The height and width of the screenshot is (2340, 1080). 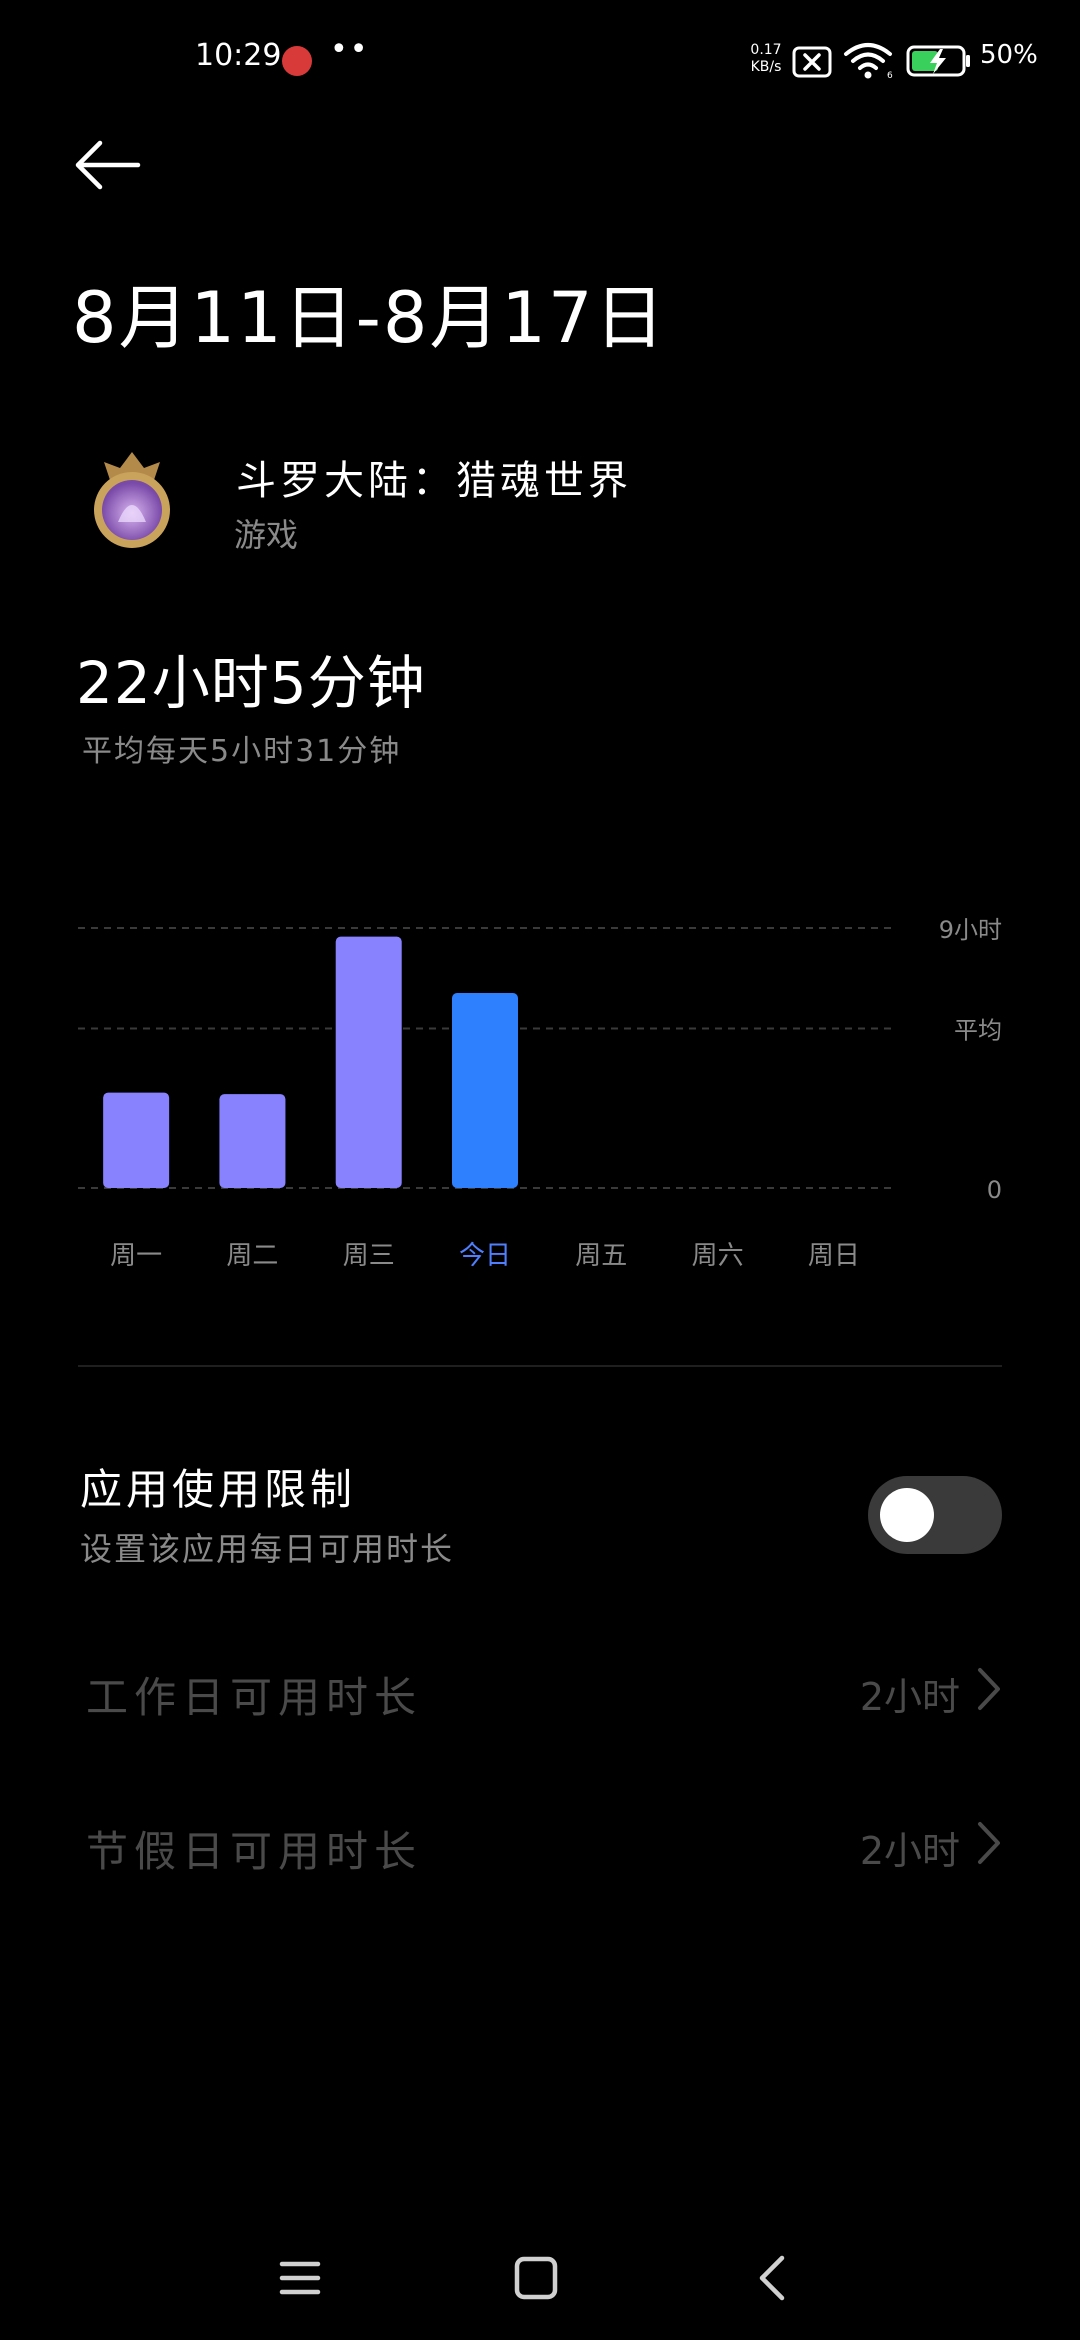 I want to click on app-limit-toggle, so click(x=935, y=1515).